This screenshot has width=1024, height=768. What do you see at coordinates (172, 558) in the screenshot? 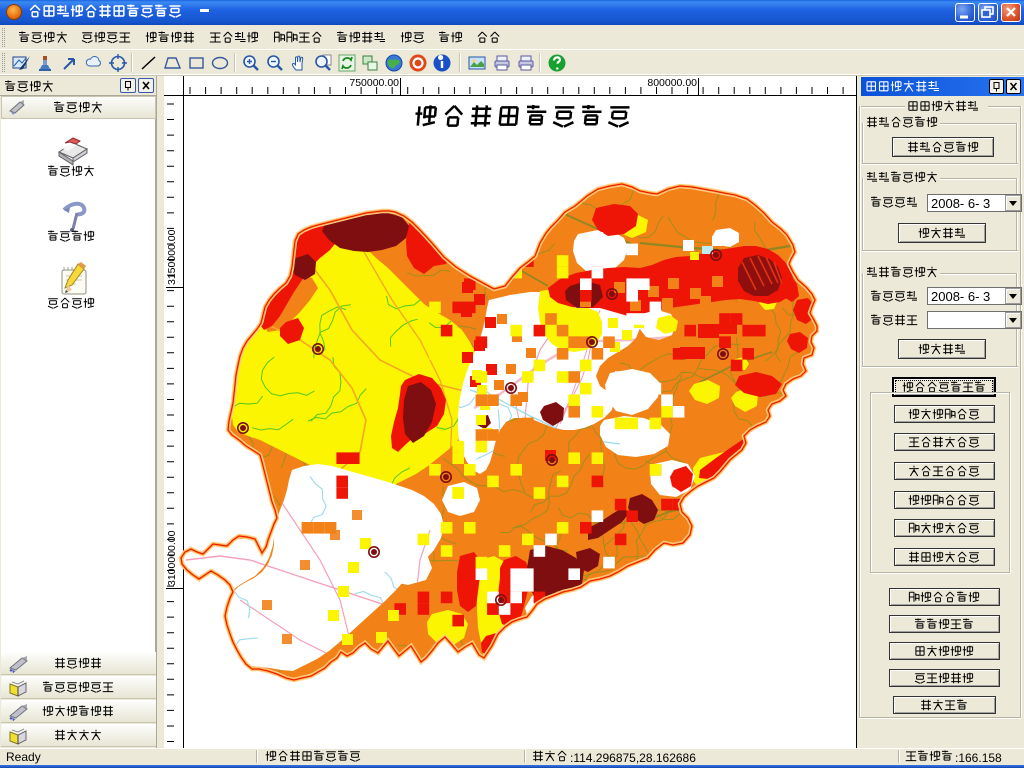
I see `svg-text: 3100000.00` at bounding box center [172, 558].